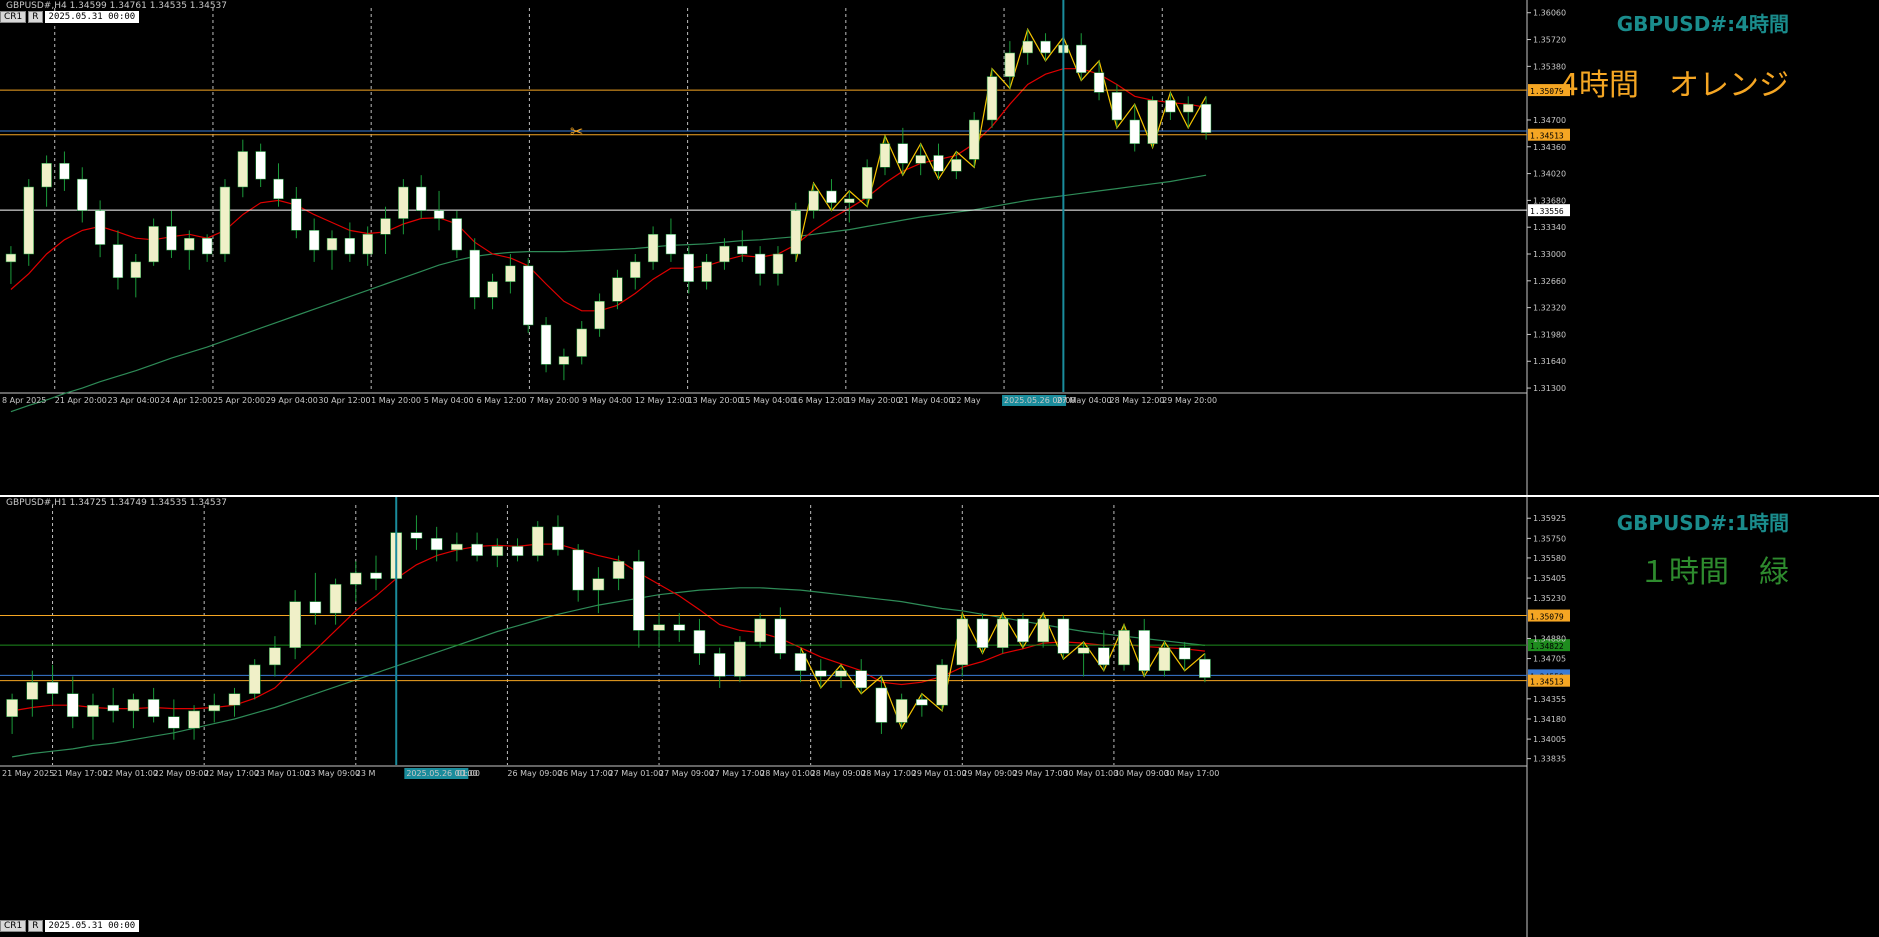 The width and height of the screenshot is (1879, 937). Describe the element at coordinates (1549, 518) in the screenshot. I see `y-tick-label: 1.35925` at that location.